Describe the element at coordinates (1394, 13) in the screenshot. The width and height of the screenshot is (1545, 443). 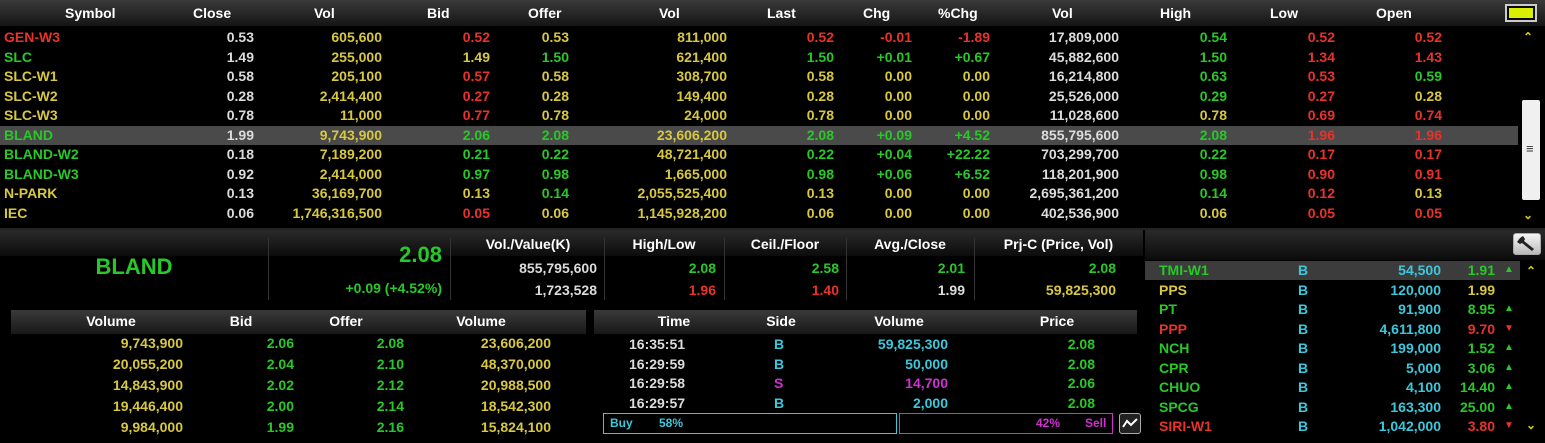
I see `col-open: Open` at that location.